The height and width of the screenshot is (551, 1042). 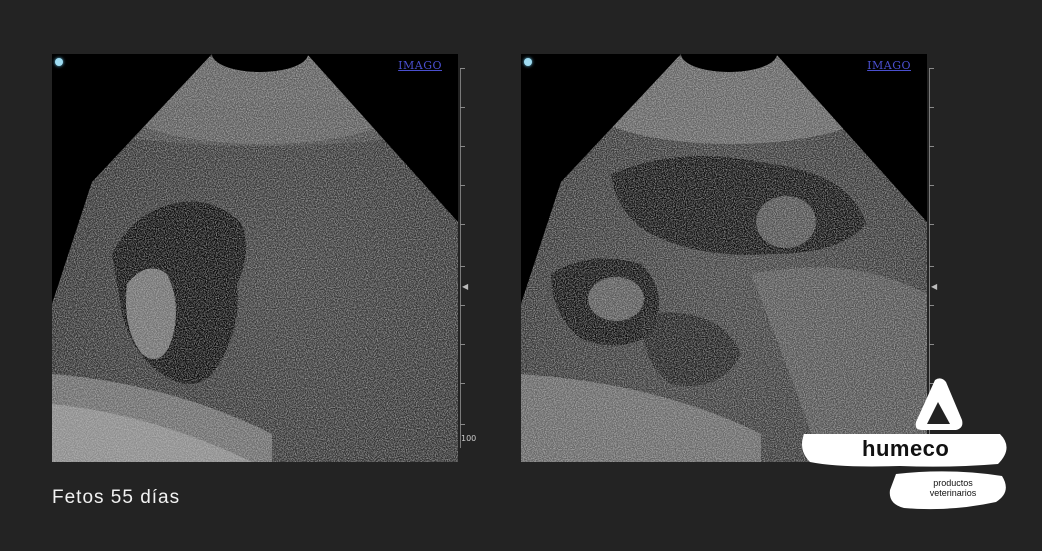 I want to click on logo-wordmark: humeco, so click(x=906, y=448).